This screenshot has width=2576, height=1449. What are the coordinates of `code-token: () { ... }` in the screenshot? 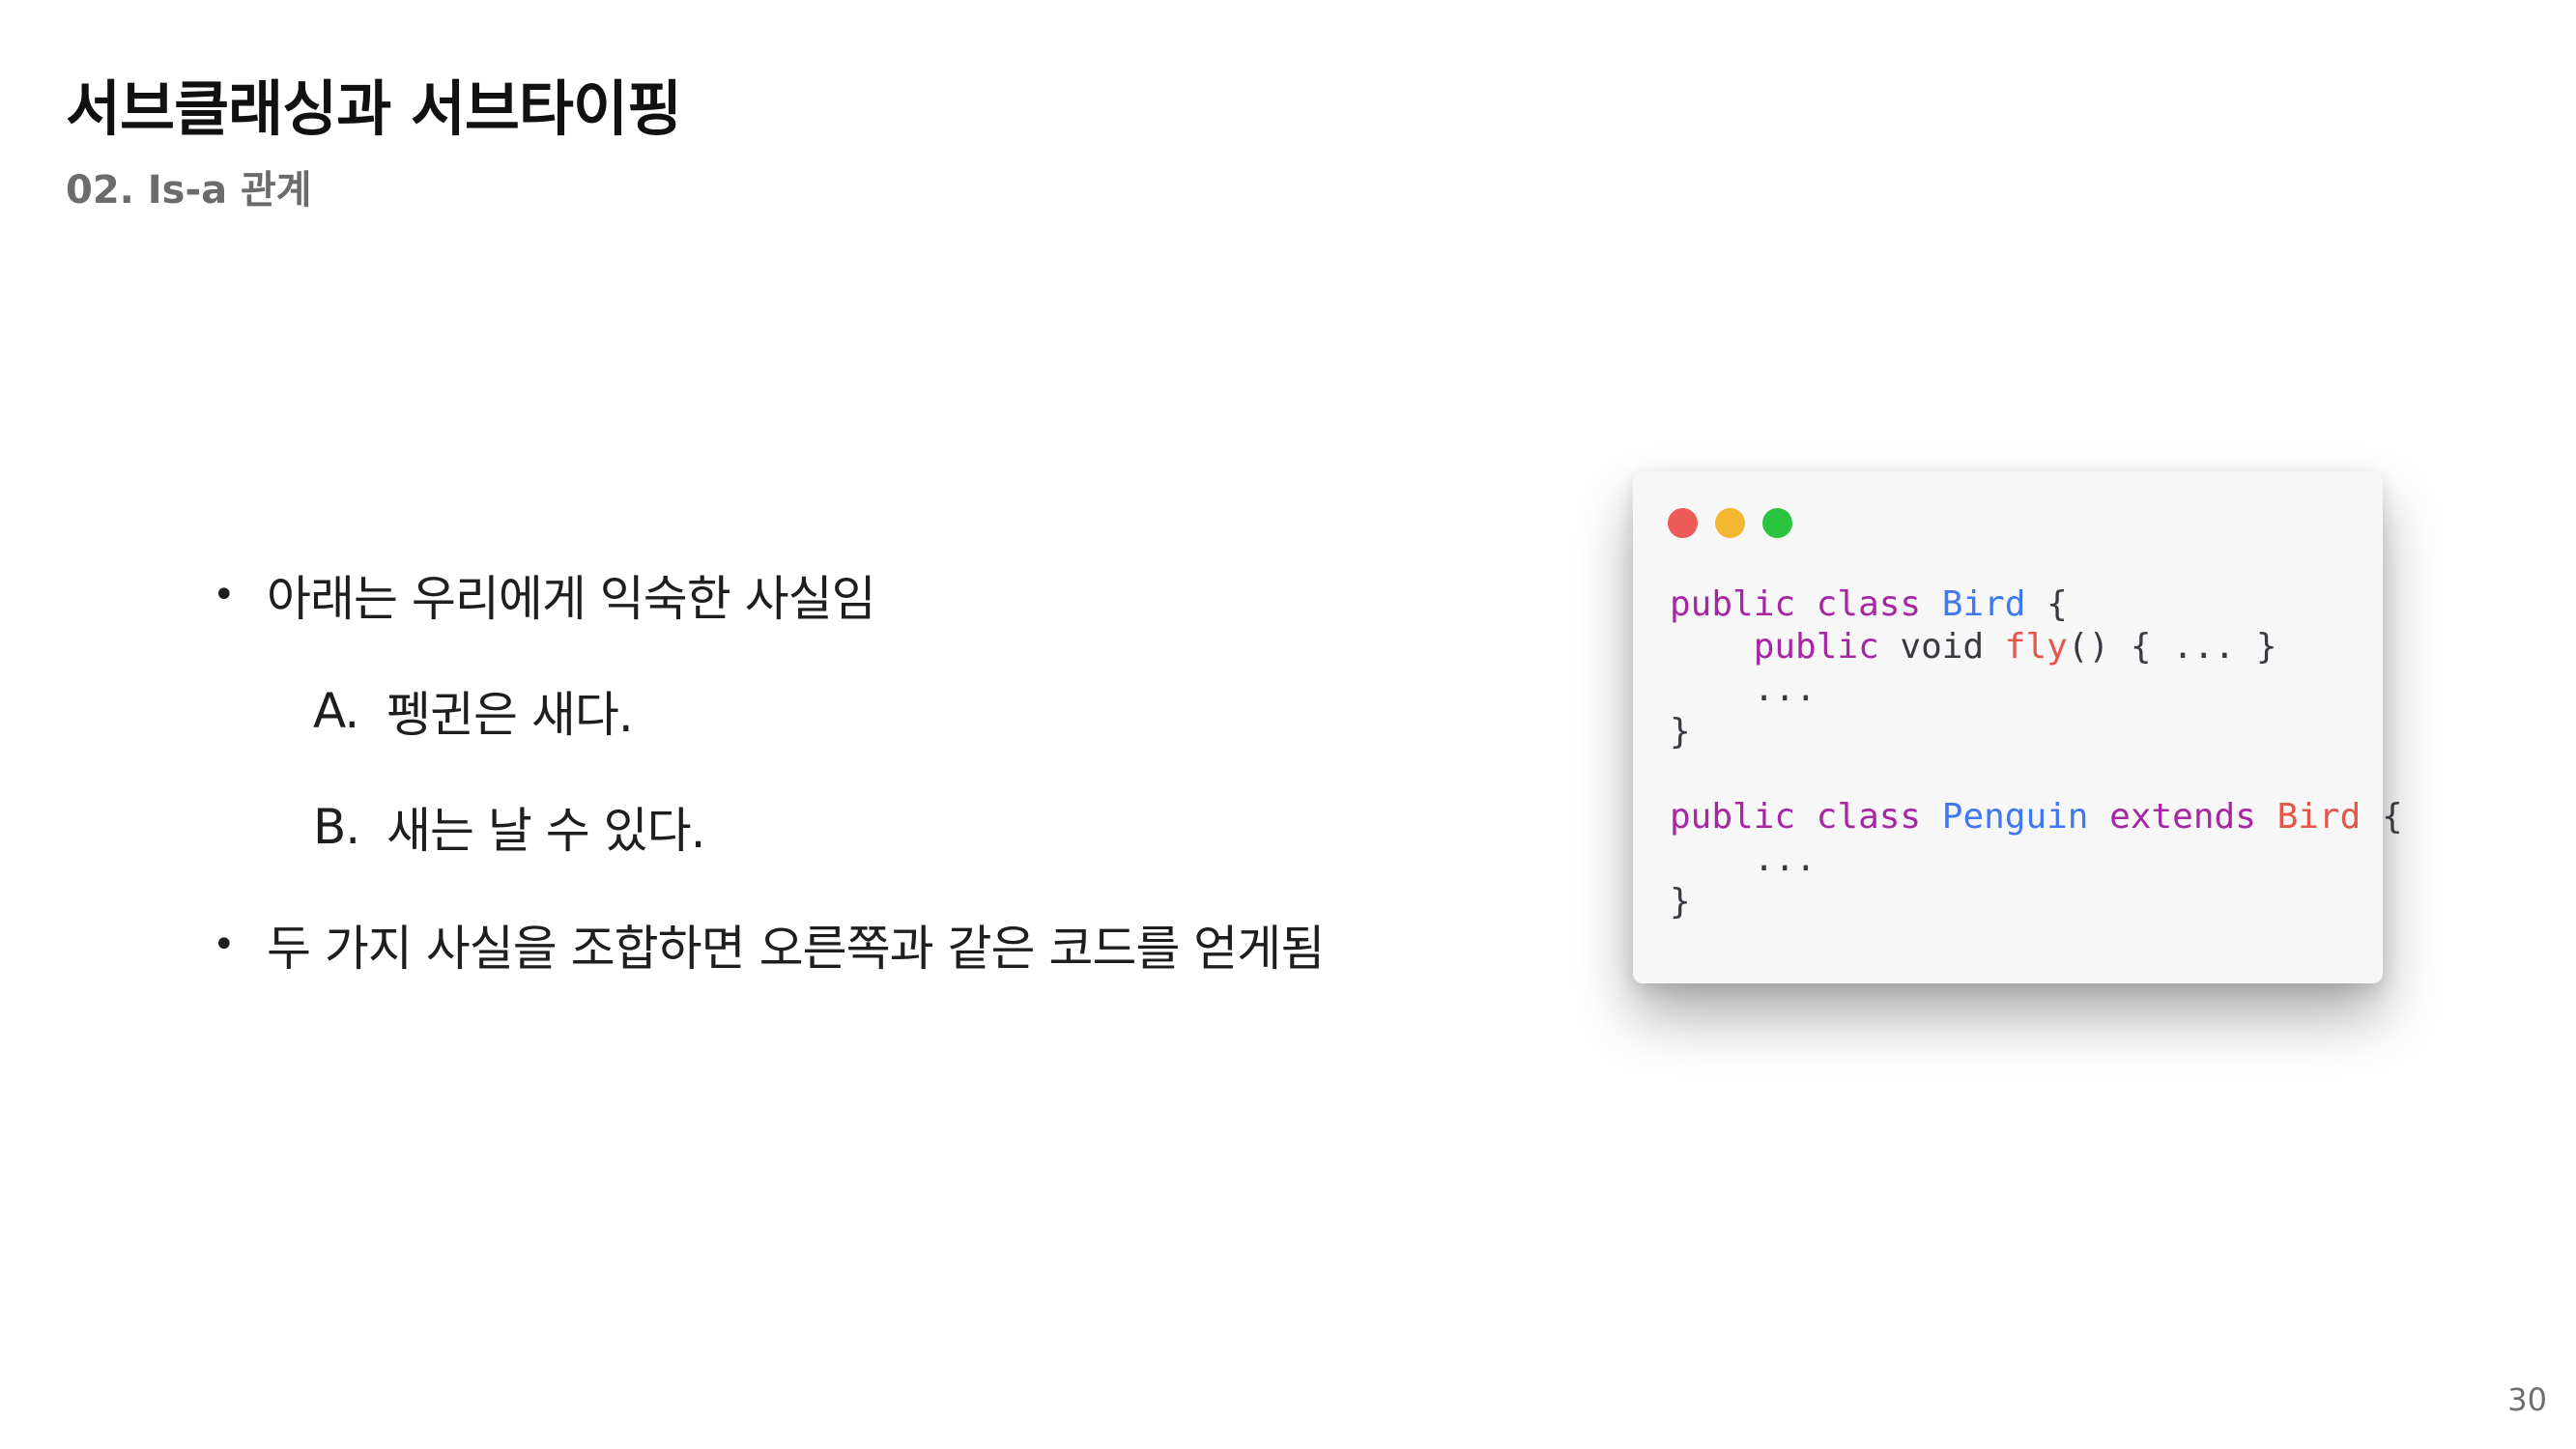 It's located at (2172, 647).